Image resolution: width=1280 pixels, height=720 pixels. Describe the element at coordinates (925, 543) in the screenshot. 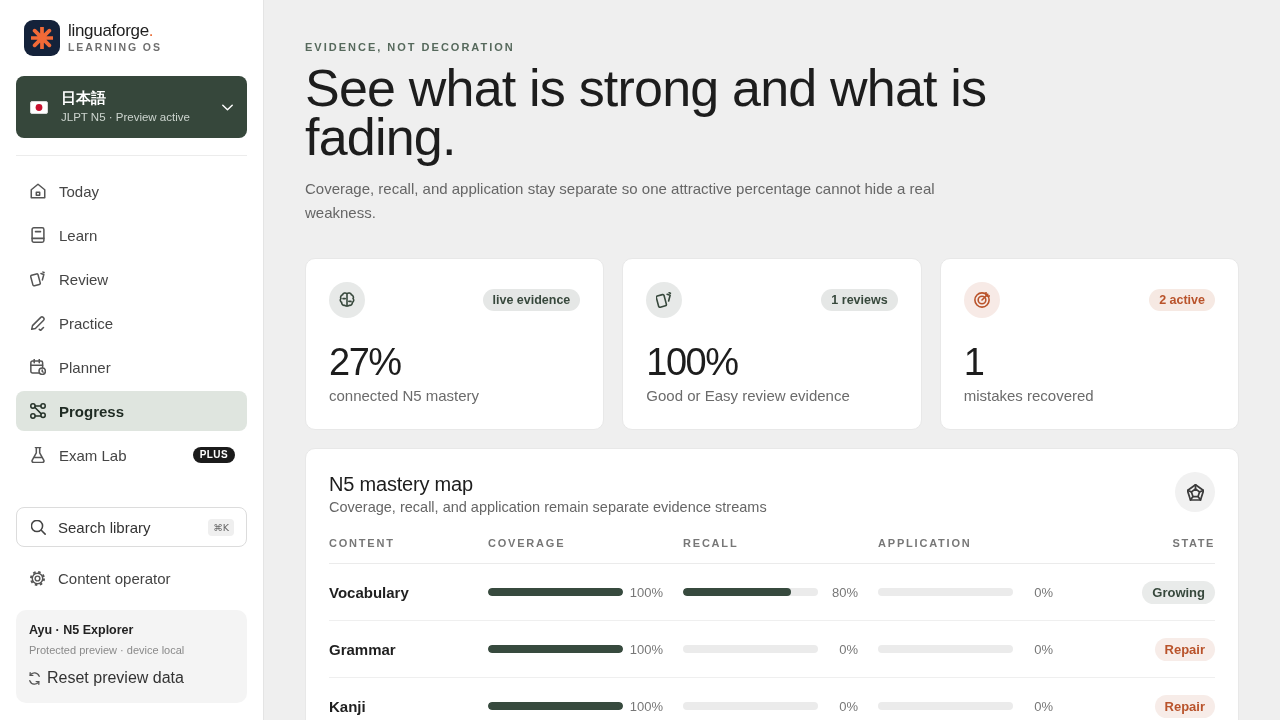

I see `column-header: APPLICATION` at that location.